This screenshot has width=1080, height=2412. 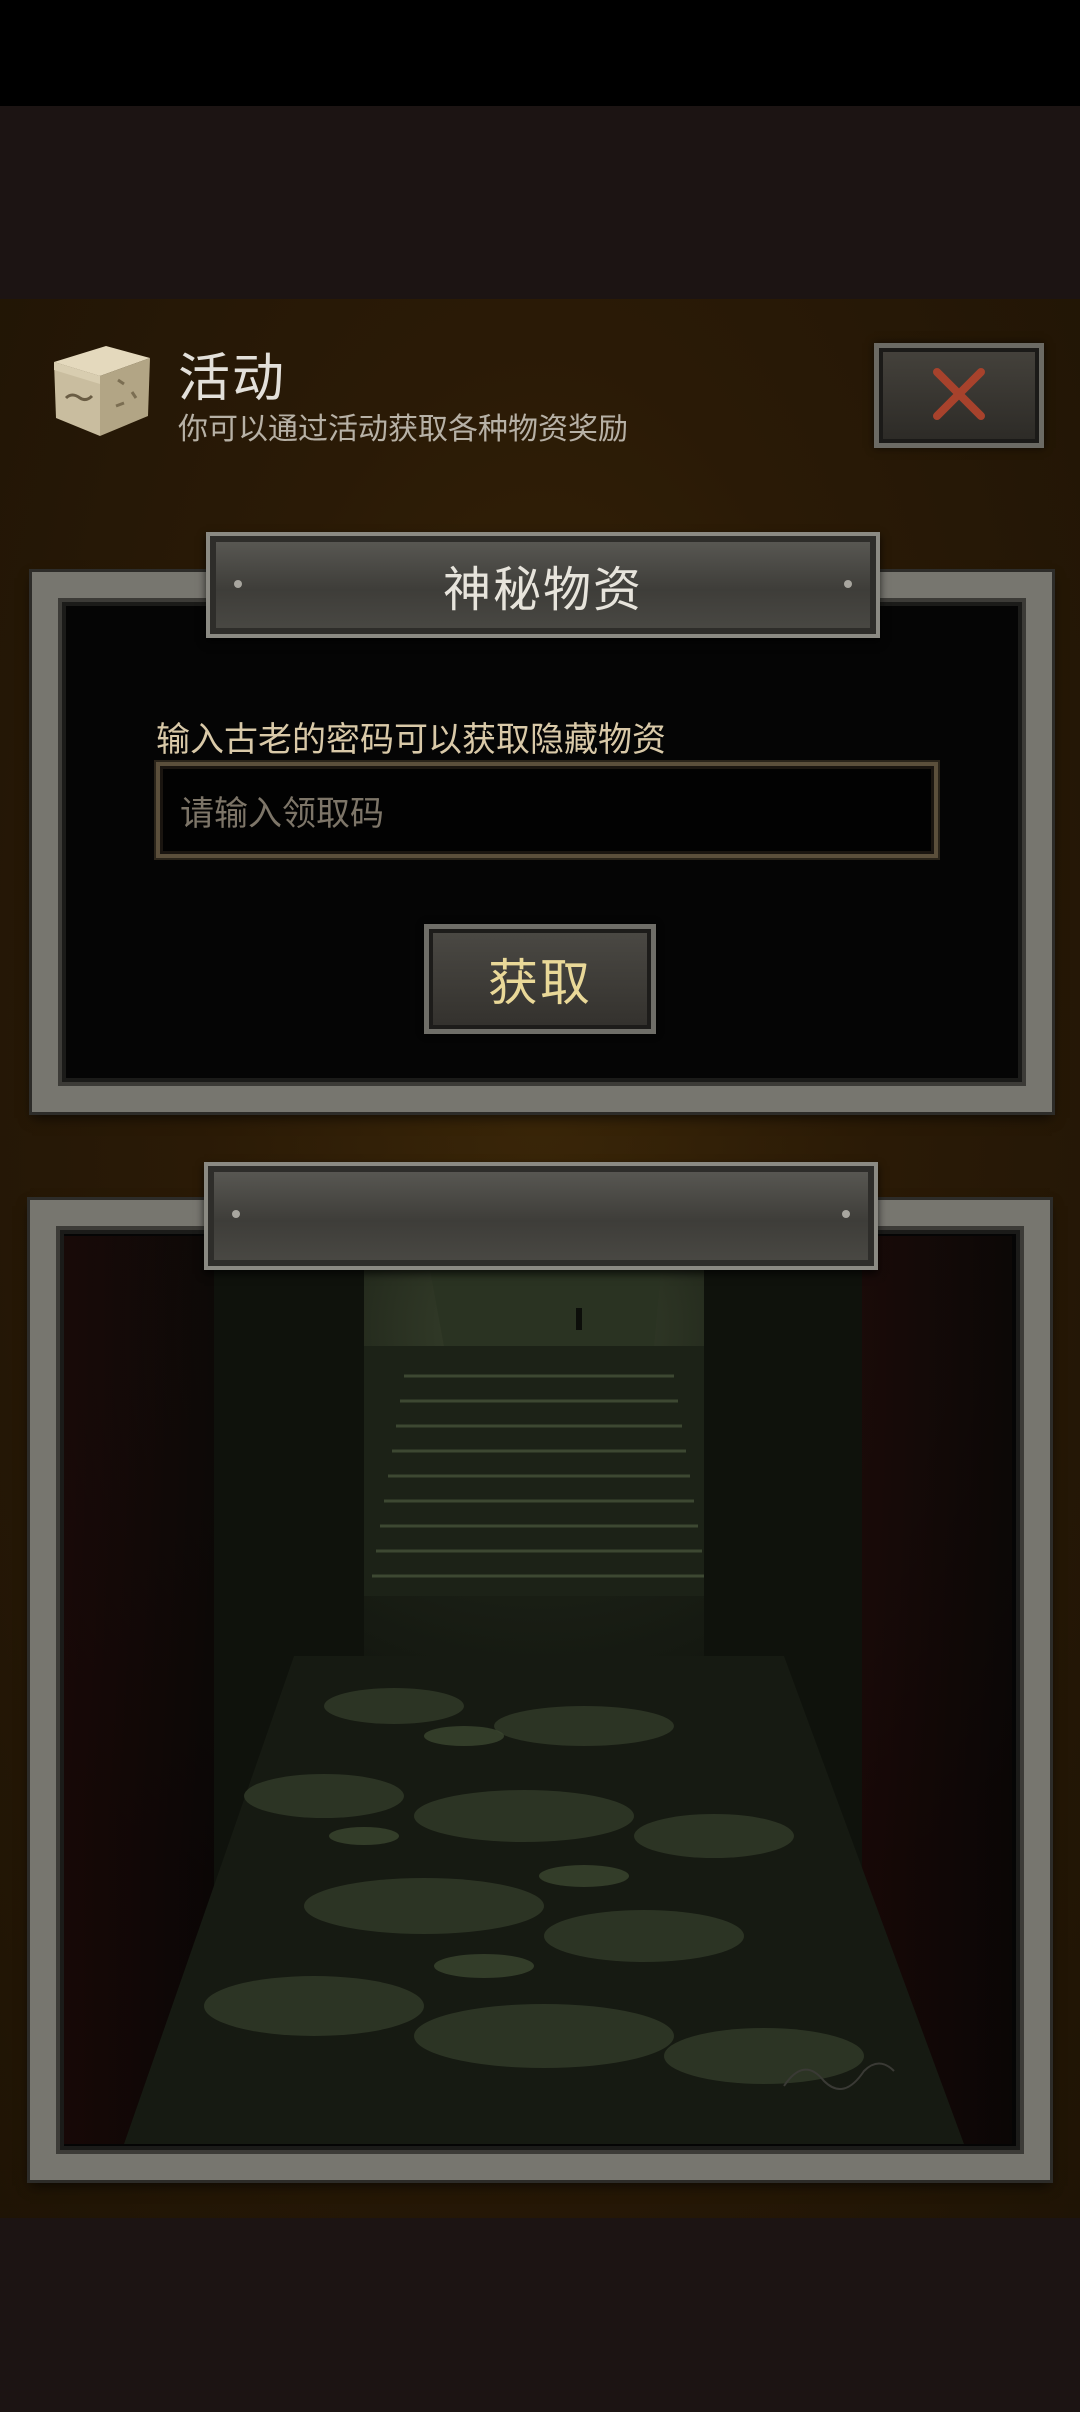 I want to click on redeem-code-placeholder: 请输入领取码, so click(x=282, y=813).